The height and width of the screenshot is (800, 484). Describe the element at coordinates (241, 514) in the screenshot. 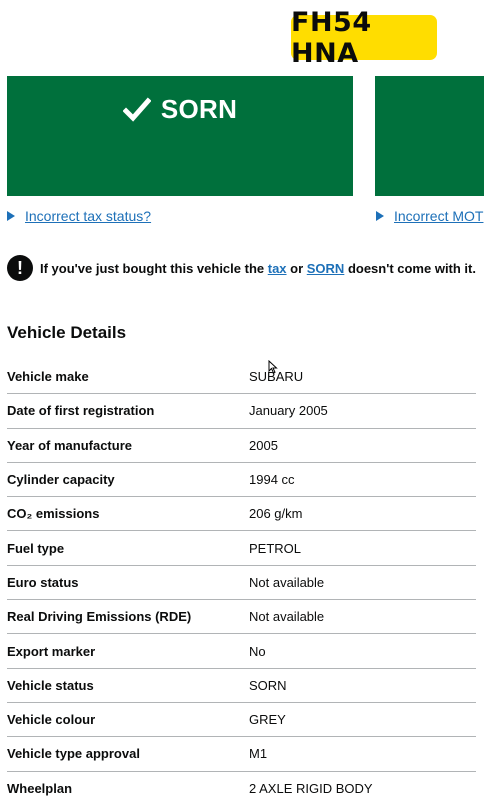

I see `detail-row-co2-emissions: CO₂ emissions 206 g/km` at that location.